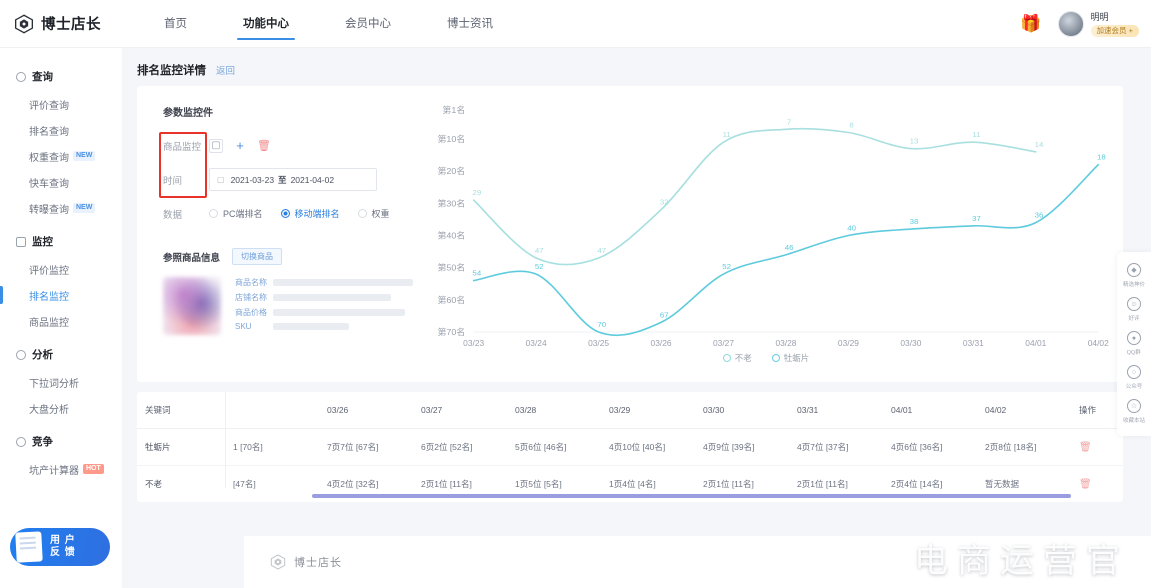 The width and height of the screenshot is (1151, 588). Describe the element at coordinates (60, 547) in the screenshot. I see `user-feedback-button: 用 户 反 馈` at that location.